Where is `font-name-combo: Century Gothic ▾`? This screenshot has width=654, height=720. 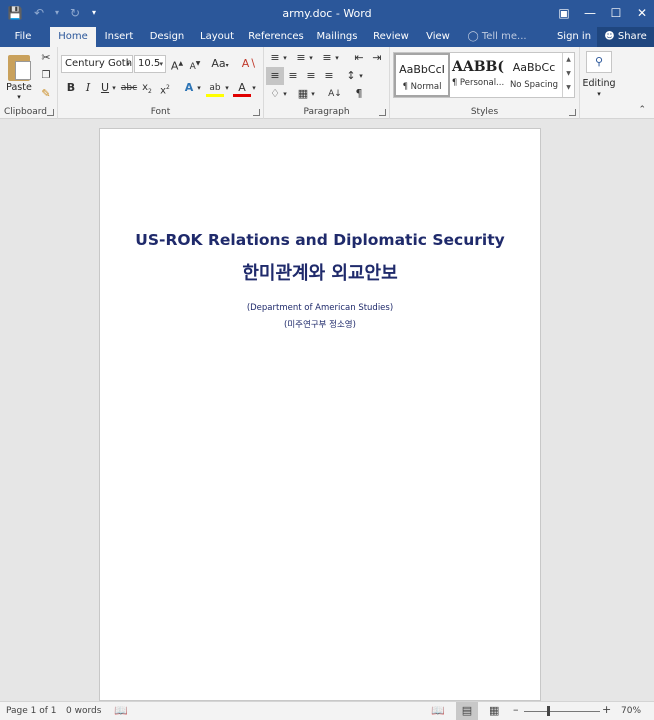
font-name-combo: Century Gothic ▾ is located at coordinates (97, 64).